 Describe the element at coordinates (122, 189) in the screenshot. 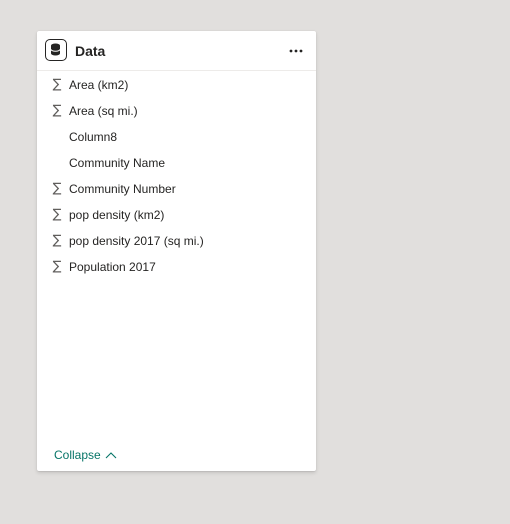

I see `field-label: Community Number` at that location.